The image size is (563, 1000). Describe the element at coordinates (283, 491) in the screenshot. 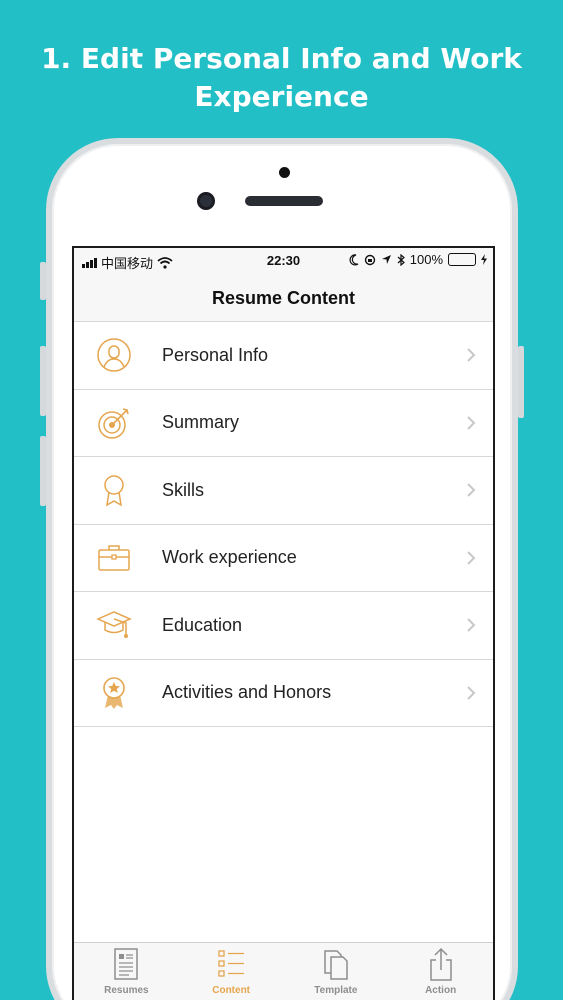

I see `list-item-skills: Skills` at that location.